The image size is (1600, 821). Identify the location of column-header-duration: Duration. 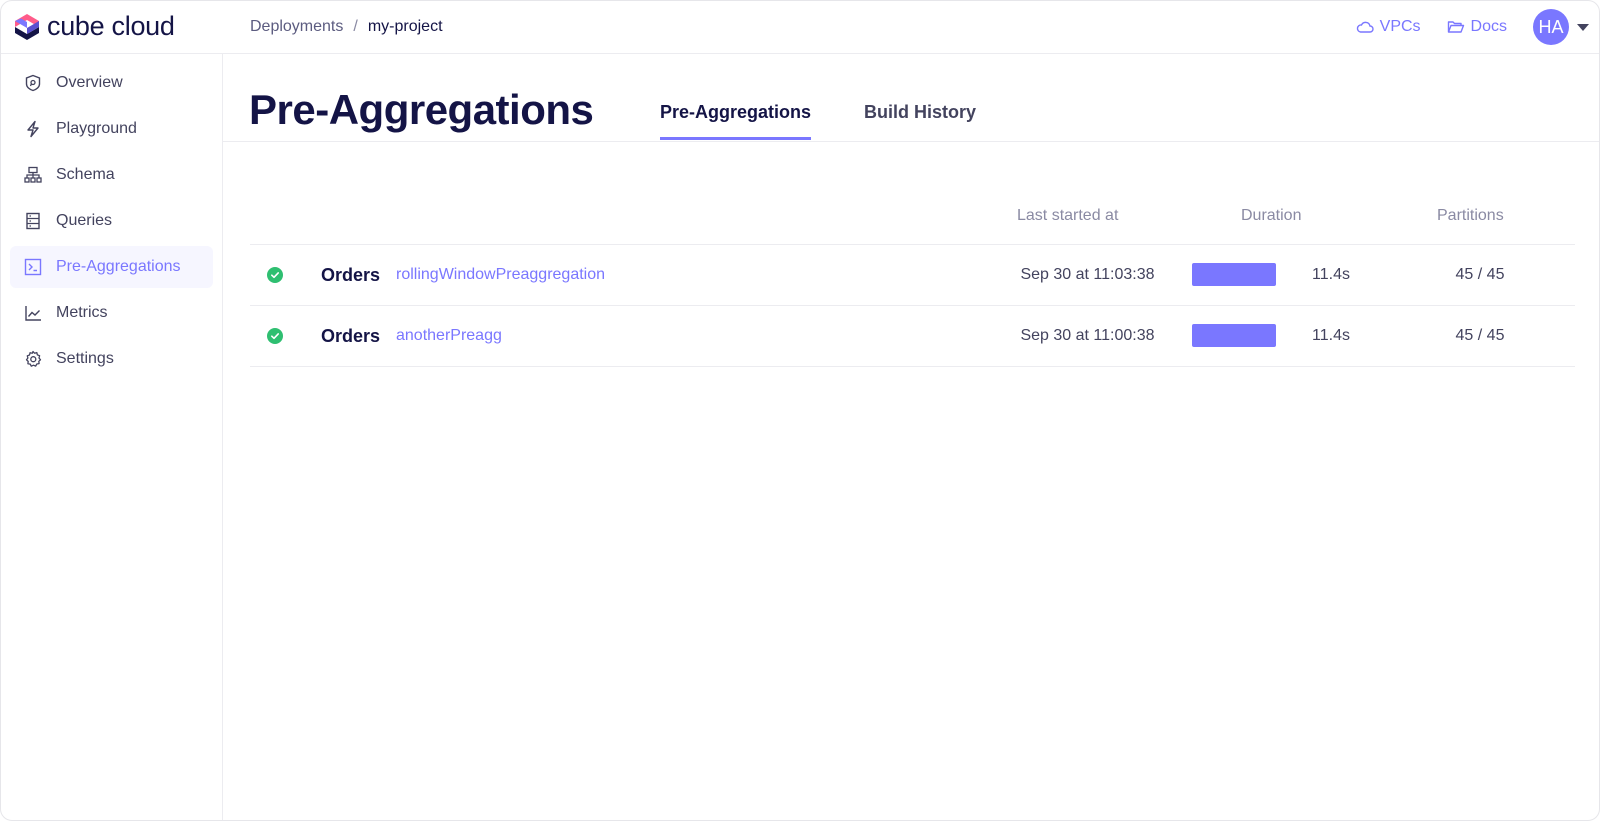
(1271, 215).